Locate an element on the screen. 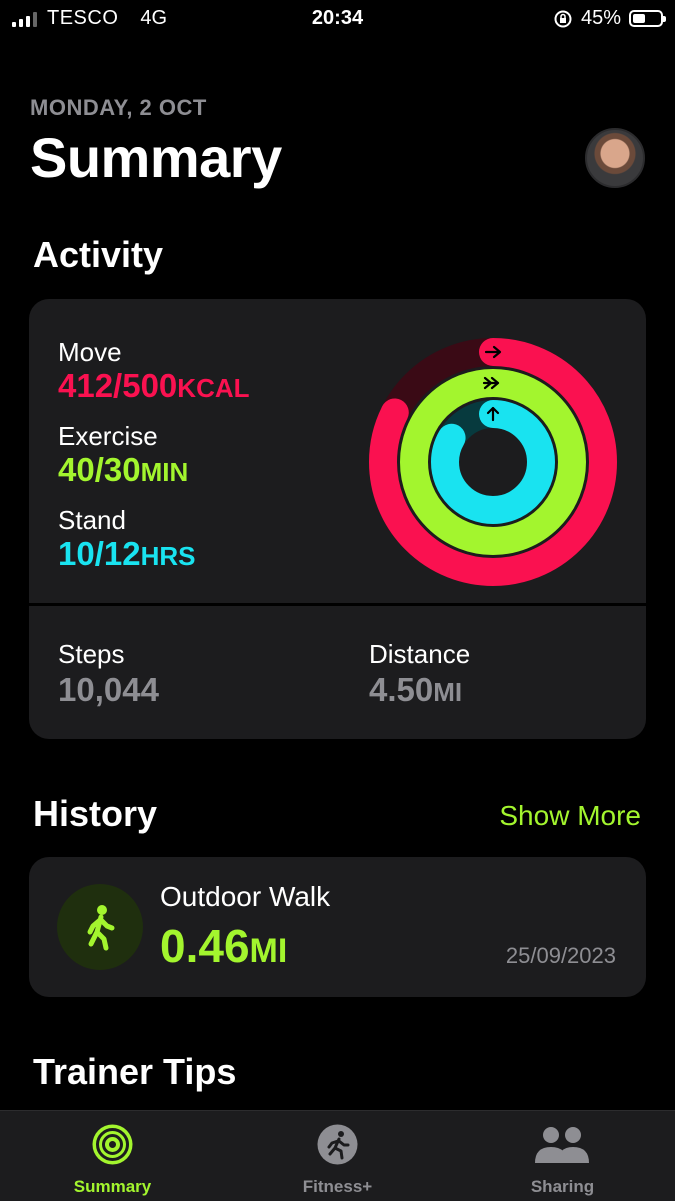 The height and width of the screenshot is (1201, 675). history-item-outdoor-walk: Outdoor Walk 0.46MI 25/09/2023 is located at coordinates (337, 927).